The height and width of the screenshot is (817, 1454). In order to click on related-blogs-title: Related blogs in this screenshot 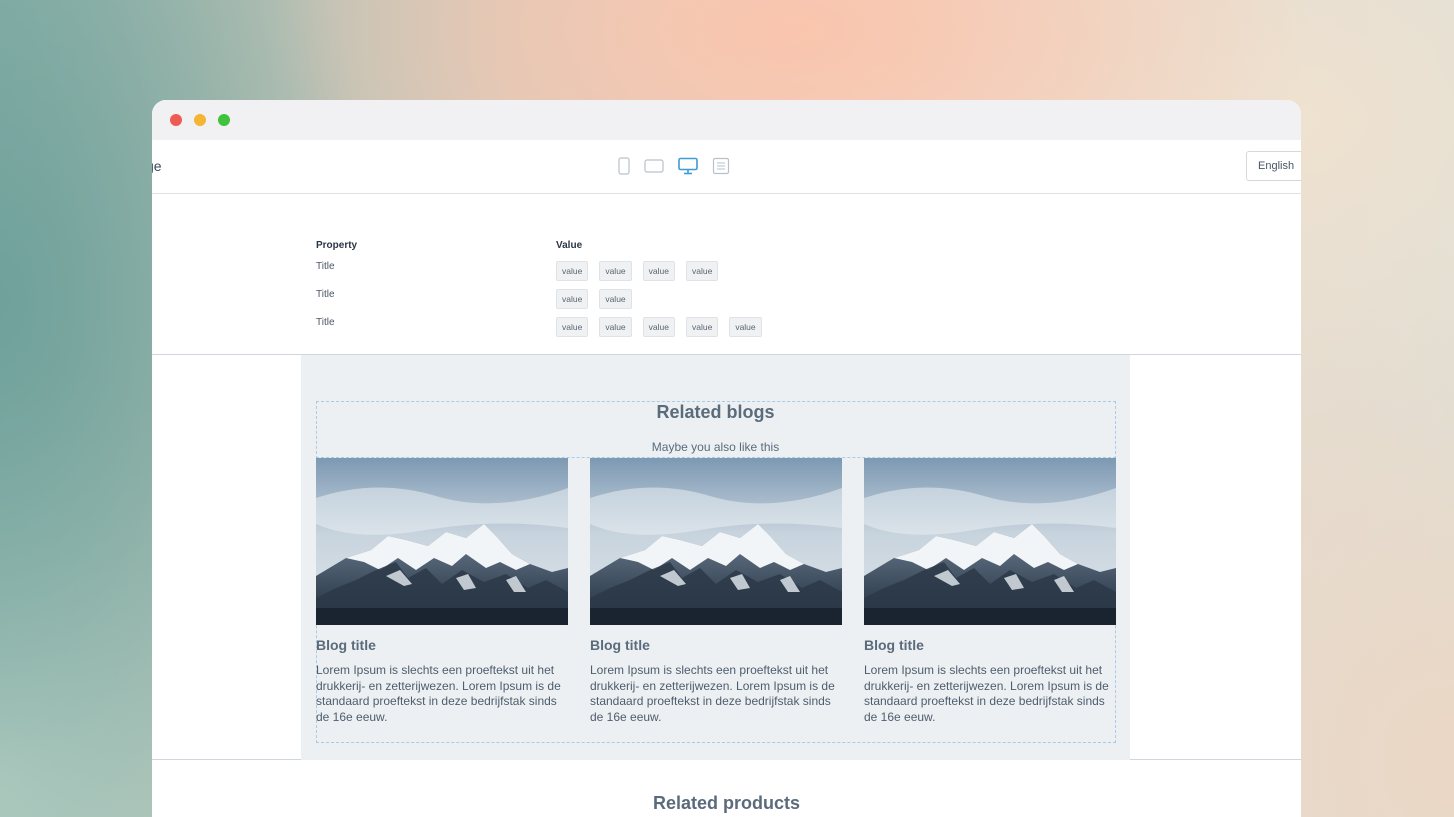, I will do `click(715, 412)`.